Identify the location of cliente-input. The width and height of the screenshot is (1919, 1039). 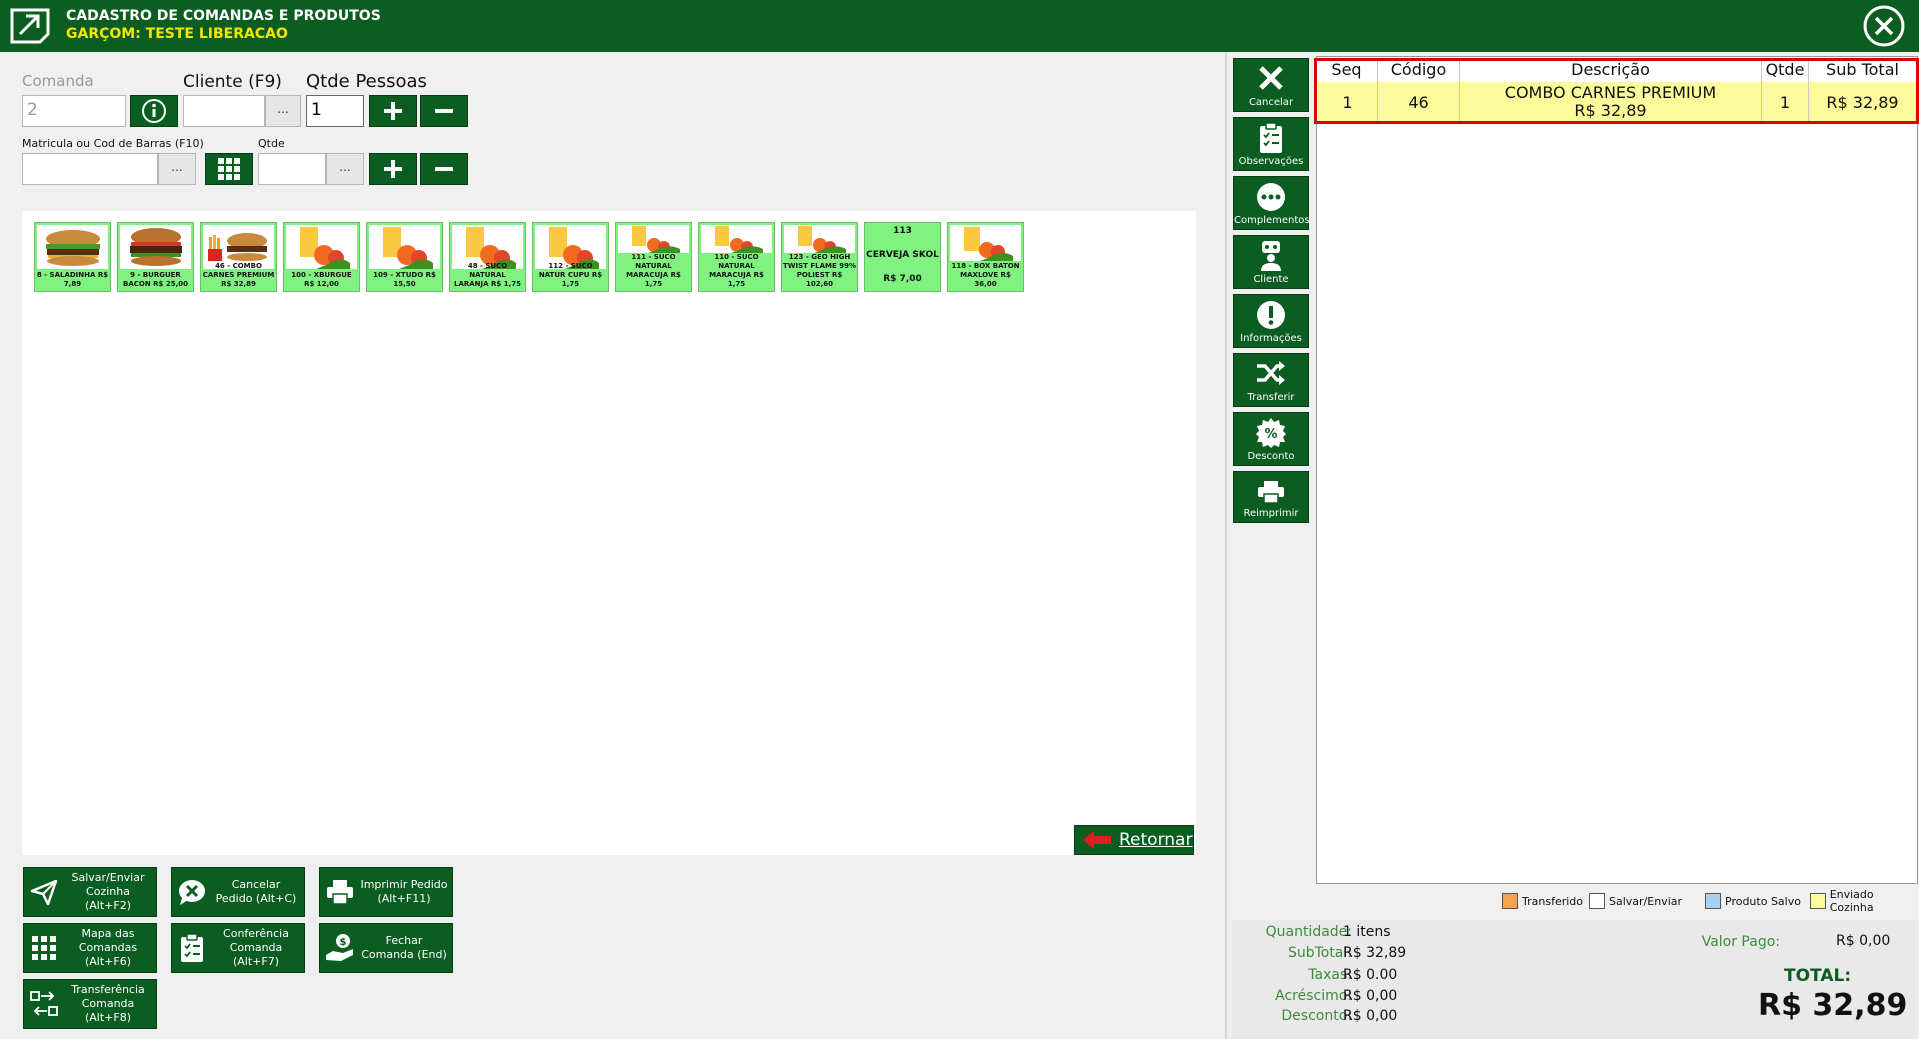
(224, 111).